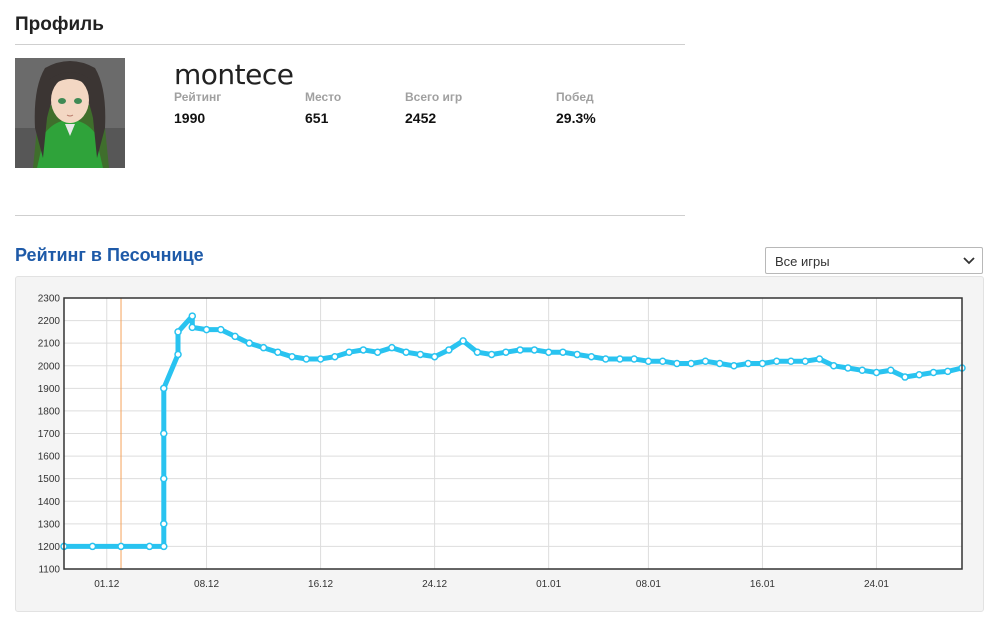  Describe the element at coordinates (874, 260) in the screenshot. I see `games-filter-select: Все игры` at that location.